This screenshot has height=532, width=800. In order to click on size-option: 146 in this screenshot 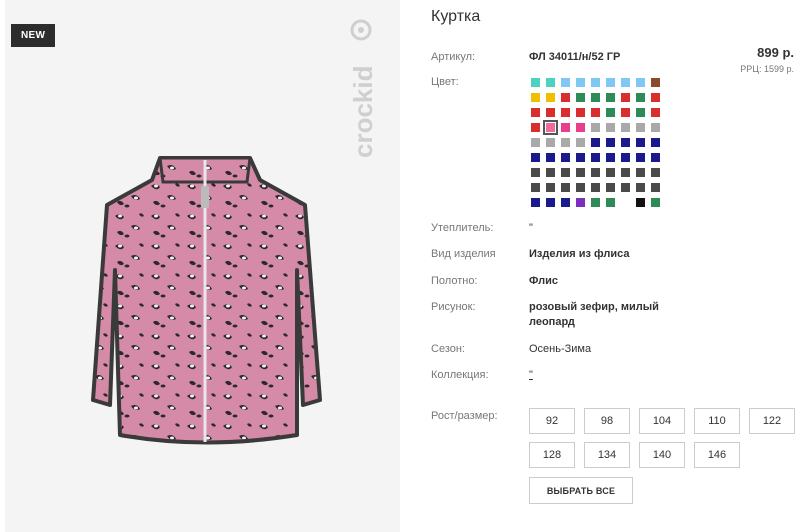, I will do `click(717, 455)`.